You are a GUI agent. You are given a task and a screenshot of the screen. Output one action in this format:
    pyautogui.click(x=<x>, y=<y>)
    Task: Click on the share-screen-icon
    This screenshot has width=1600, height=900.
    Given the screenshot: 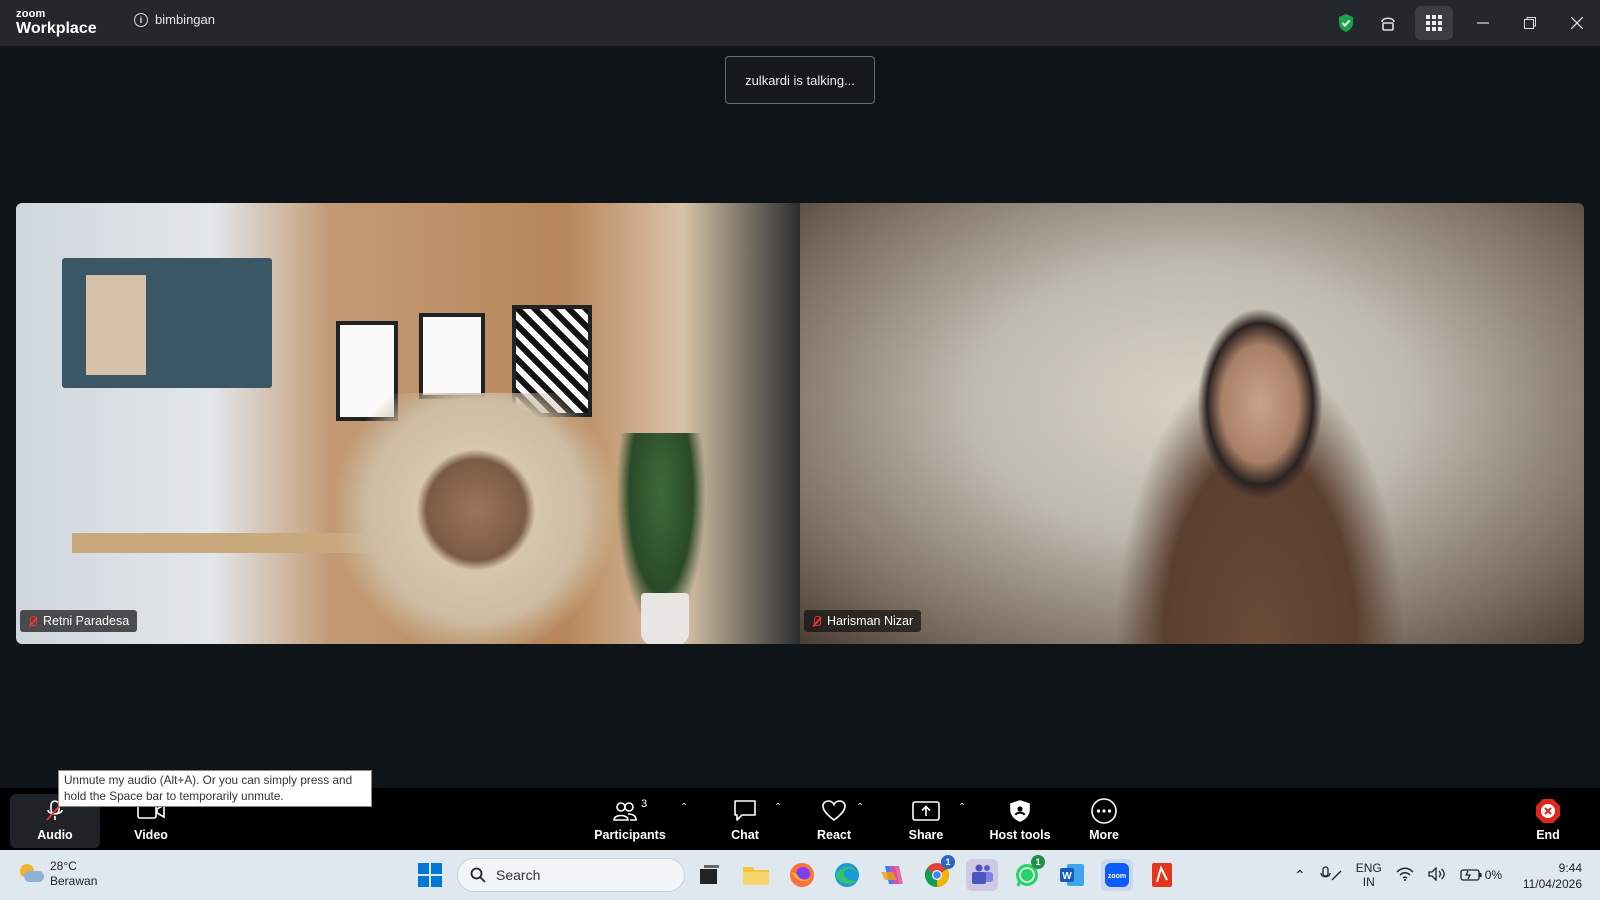 What is the action you would take?
    pyautogui.click(x=926, y=811)
    